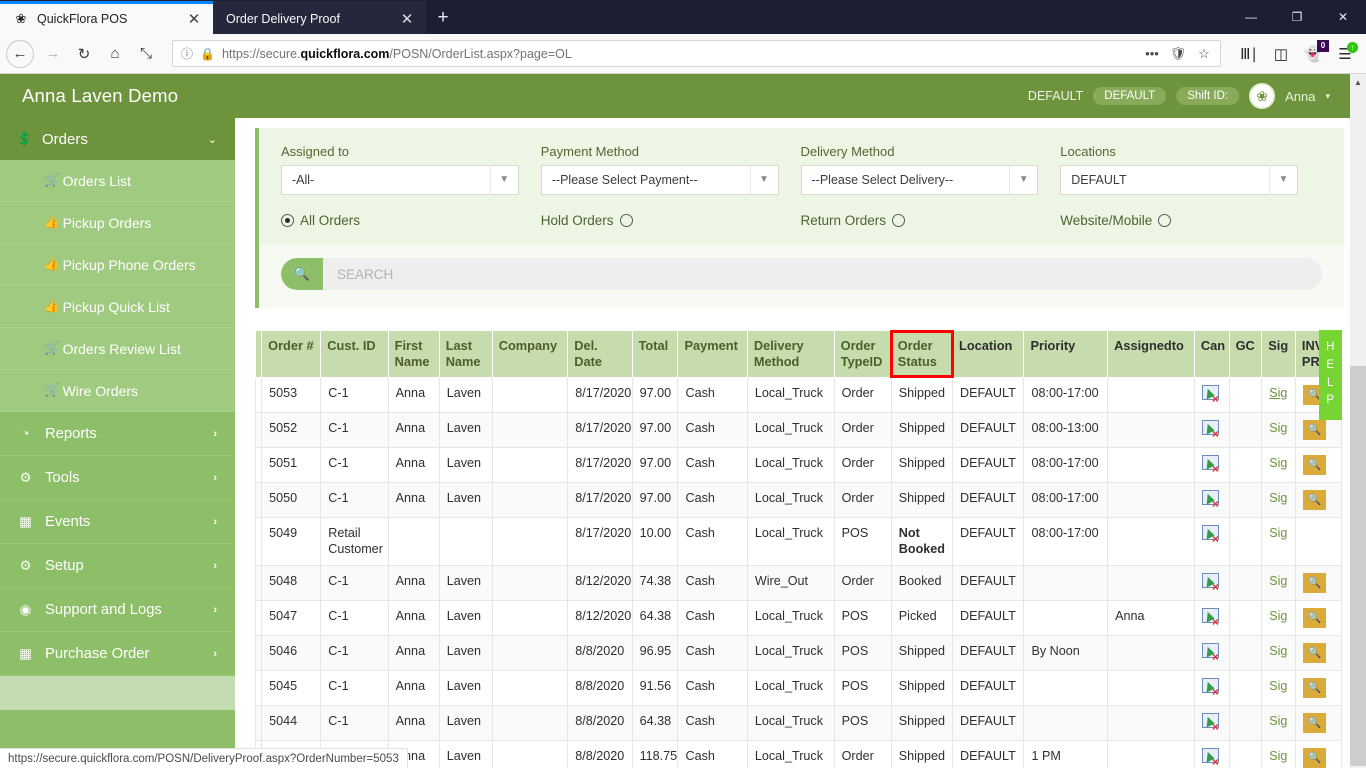  What do you see at coordinates (1330, 375) in the screenshot?
I see `help-tab: H E L P` at bounding box center [1330, 375].